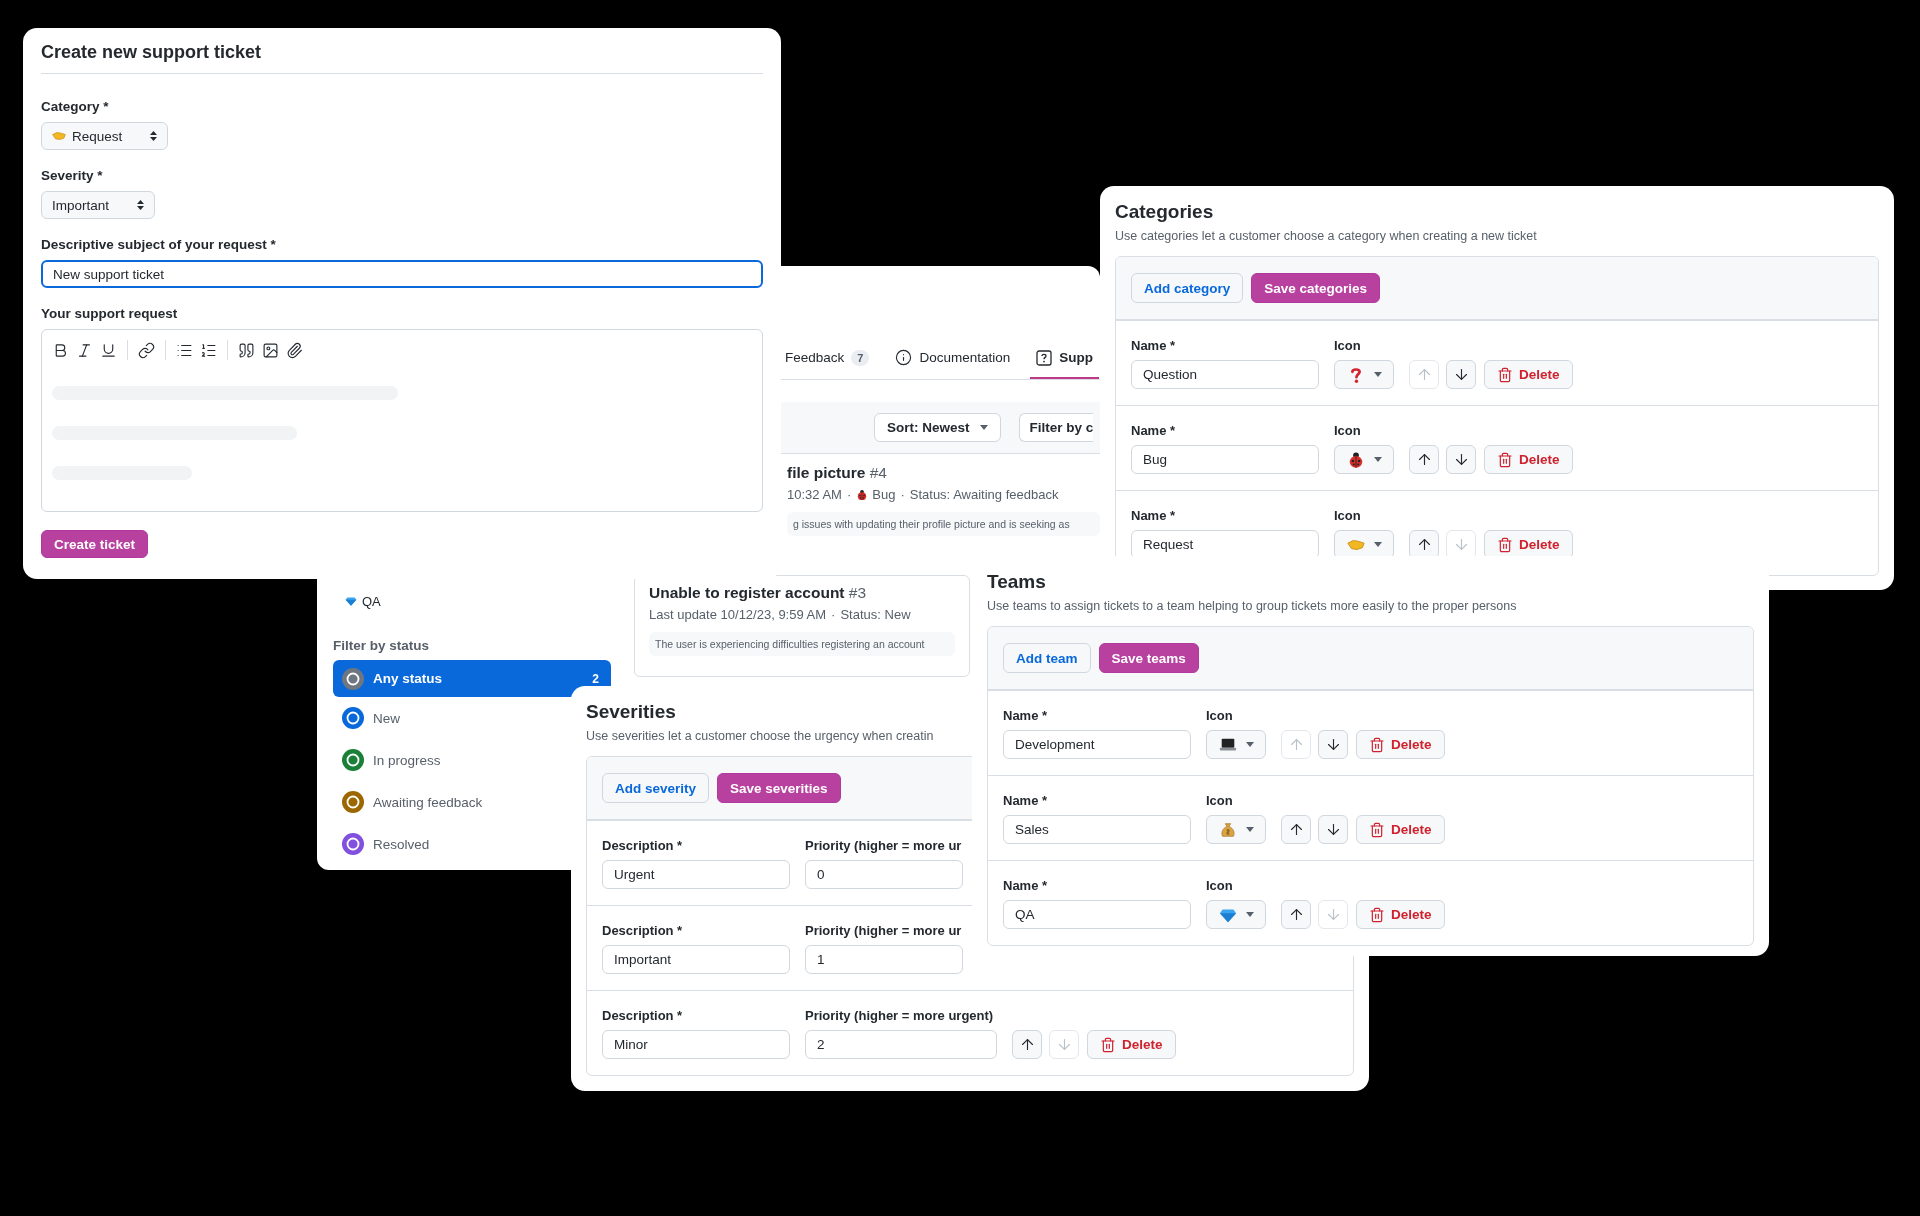  What do you see at coordinates (371, 601) in the screenshot?
I see `team-filter: QA` at bounding box center [371, 601].